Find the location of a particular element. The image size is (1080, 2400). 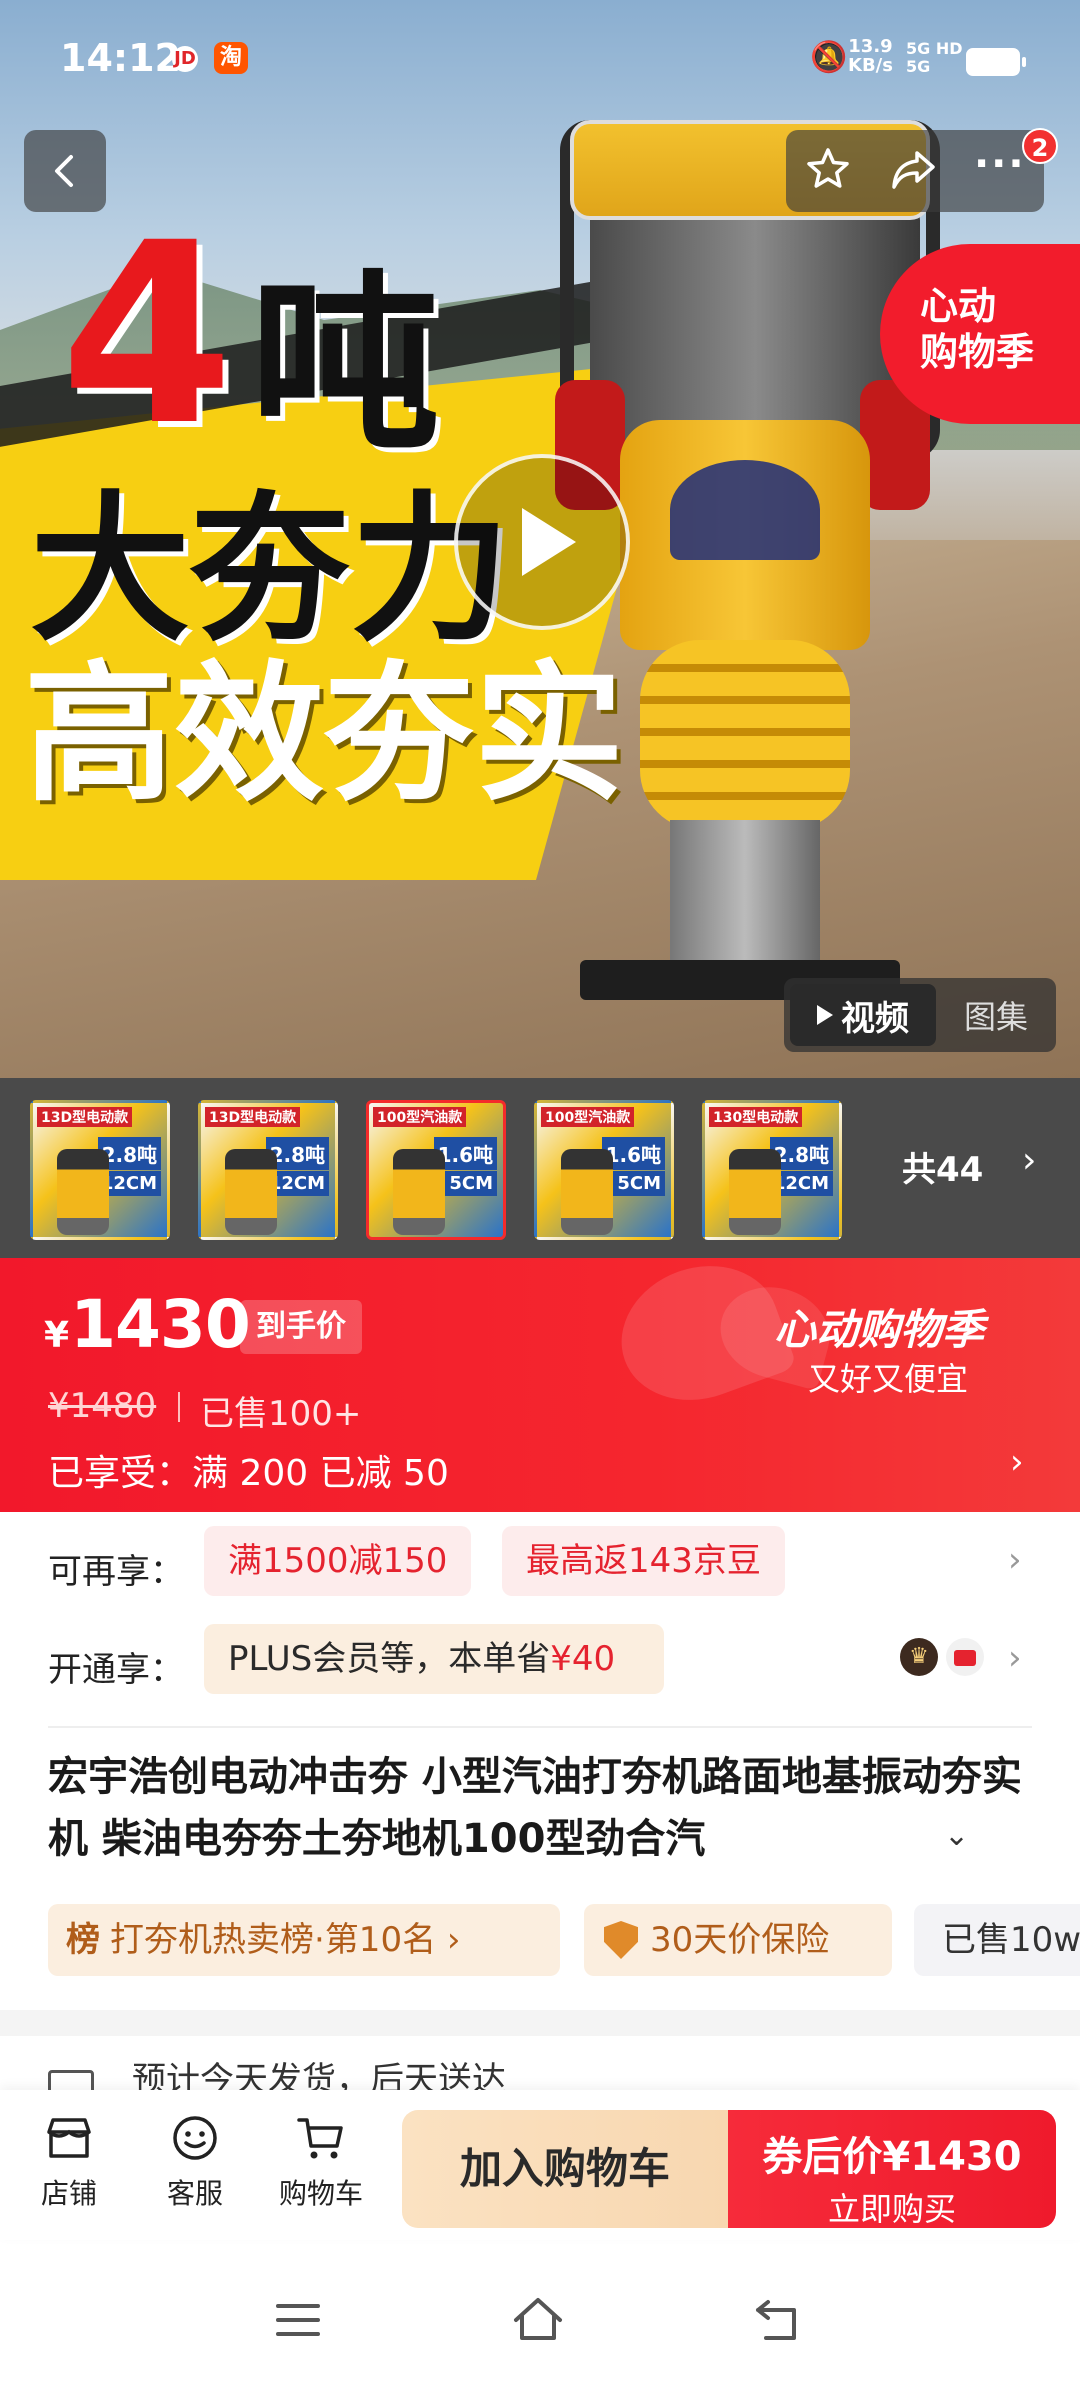

home-button is located at coordinates (548, 2325).